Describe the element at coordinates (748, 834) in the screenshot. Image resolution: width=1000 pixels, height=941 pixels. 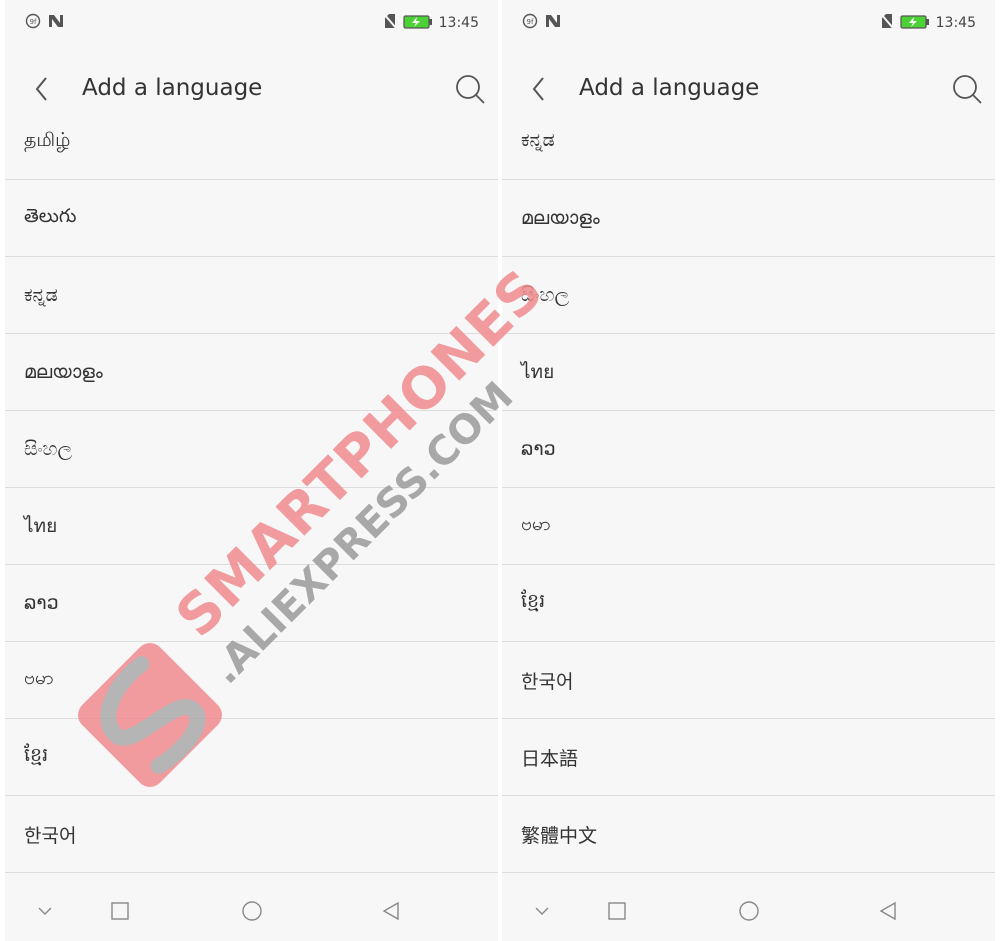
I see `language-item: 繁體中文` at that location.